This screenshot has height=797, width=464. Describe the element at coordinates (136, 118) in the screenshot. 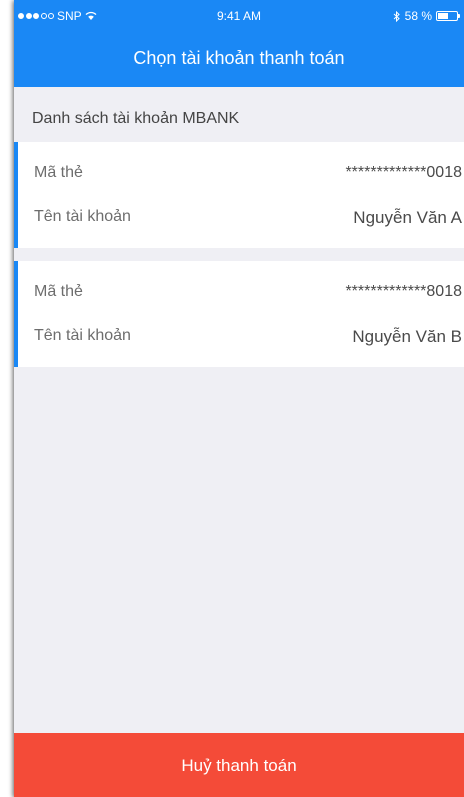

I see `section-label: Danh sách tài khoản MBANK` at that location.